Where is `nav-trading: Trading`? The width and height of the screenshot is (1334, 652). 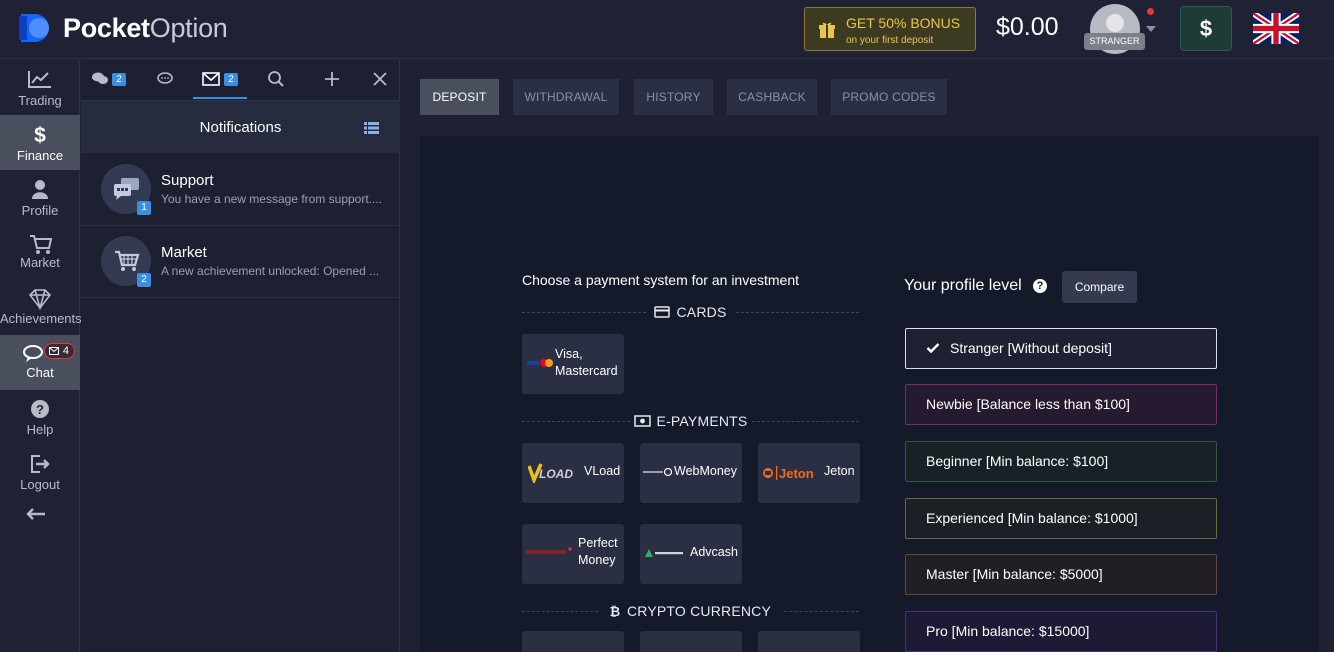
nav-trading: Trading is located at coordinates (40, 87).